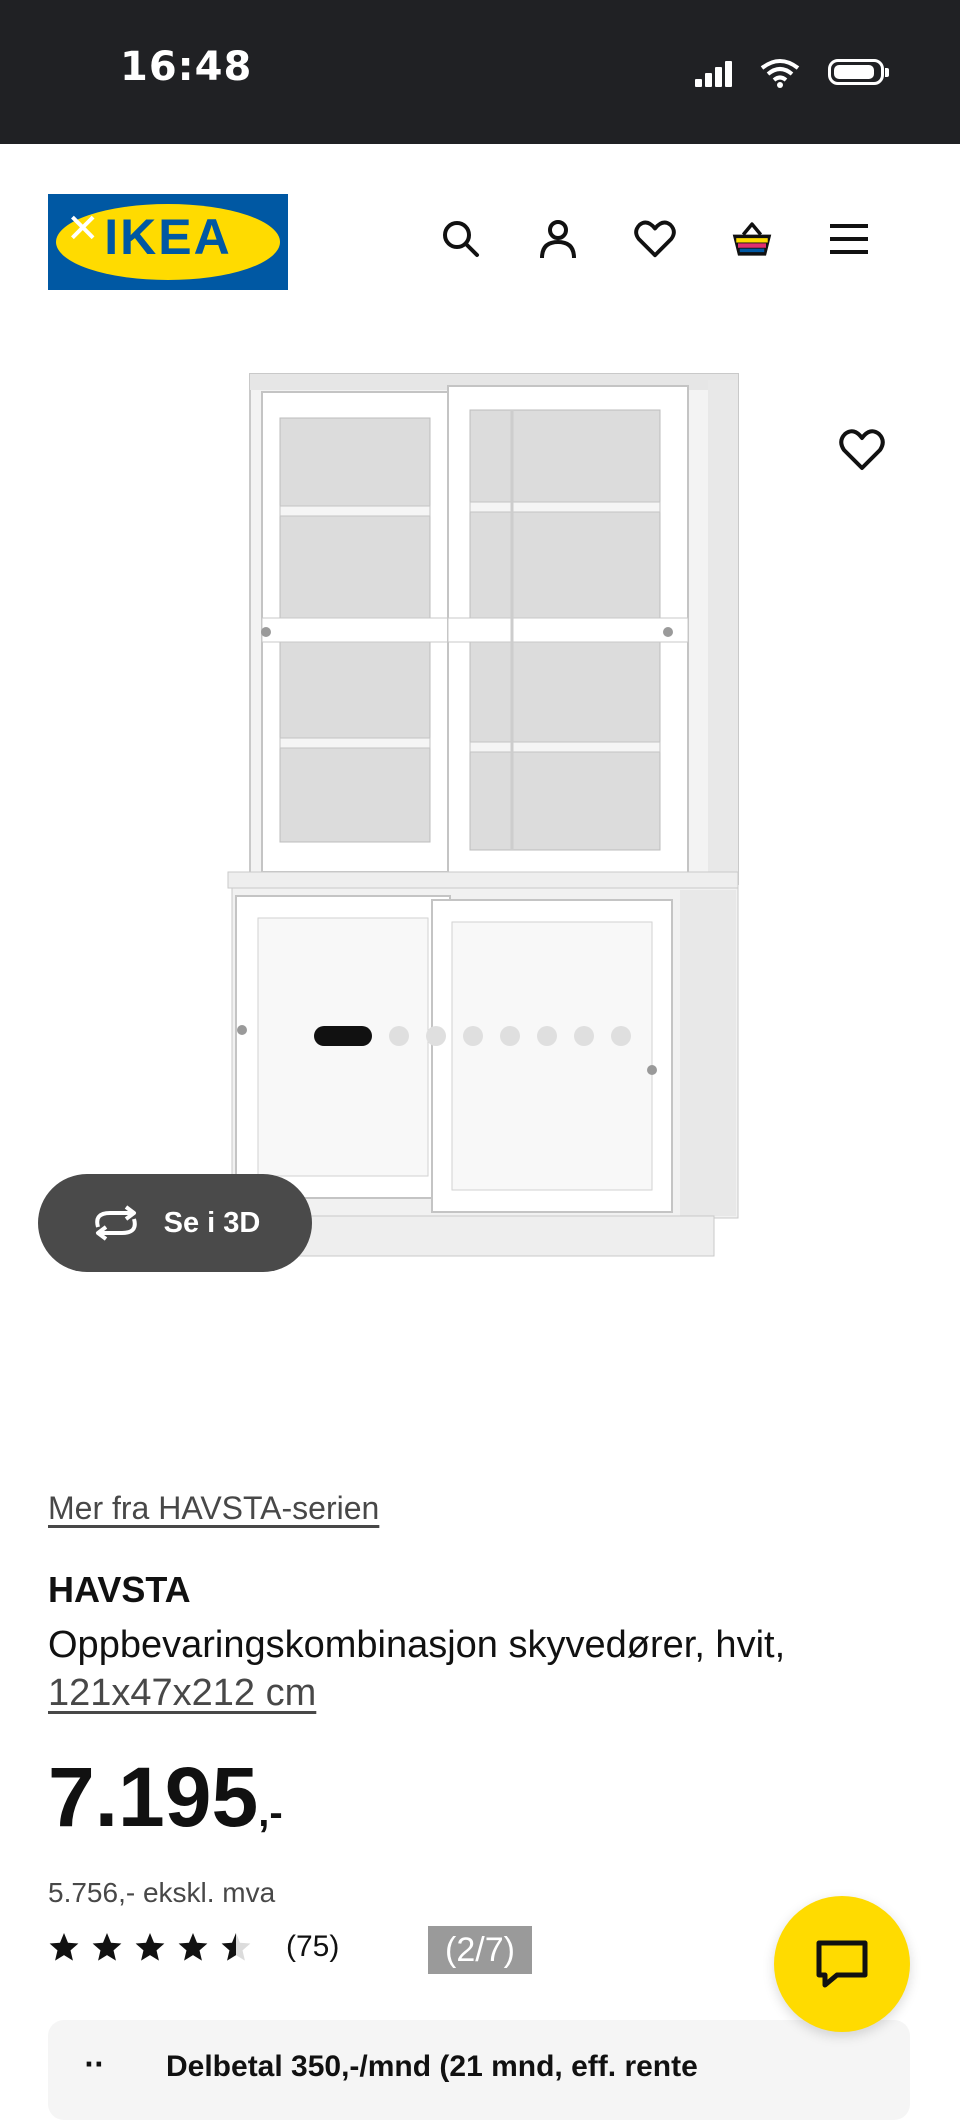  What do you see at coordinates (478, 1805) in the screenshot?
I see `product-price: 7.195,-` at bounding box center [478, 1805].